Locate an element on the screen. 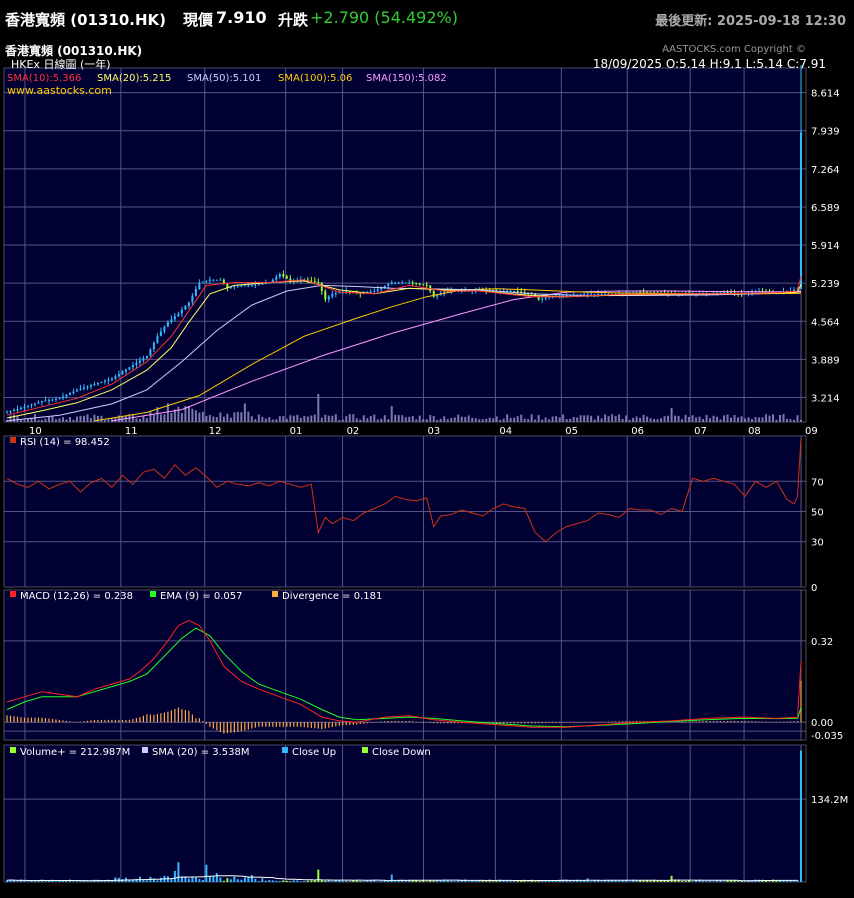 The width and height of the screenshot is (854, 898). vol-y-tick: 134.2M is located at coordinates (829, 800).